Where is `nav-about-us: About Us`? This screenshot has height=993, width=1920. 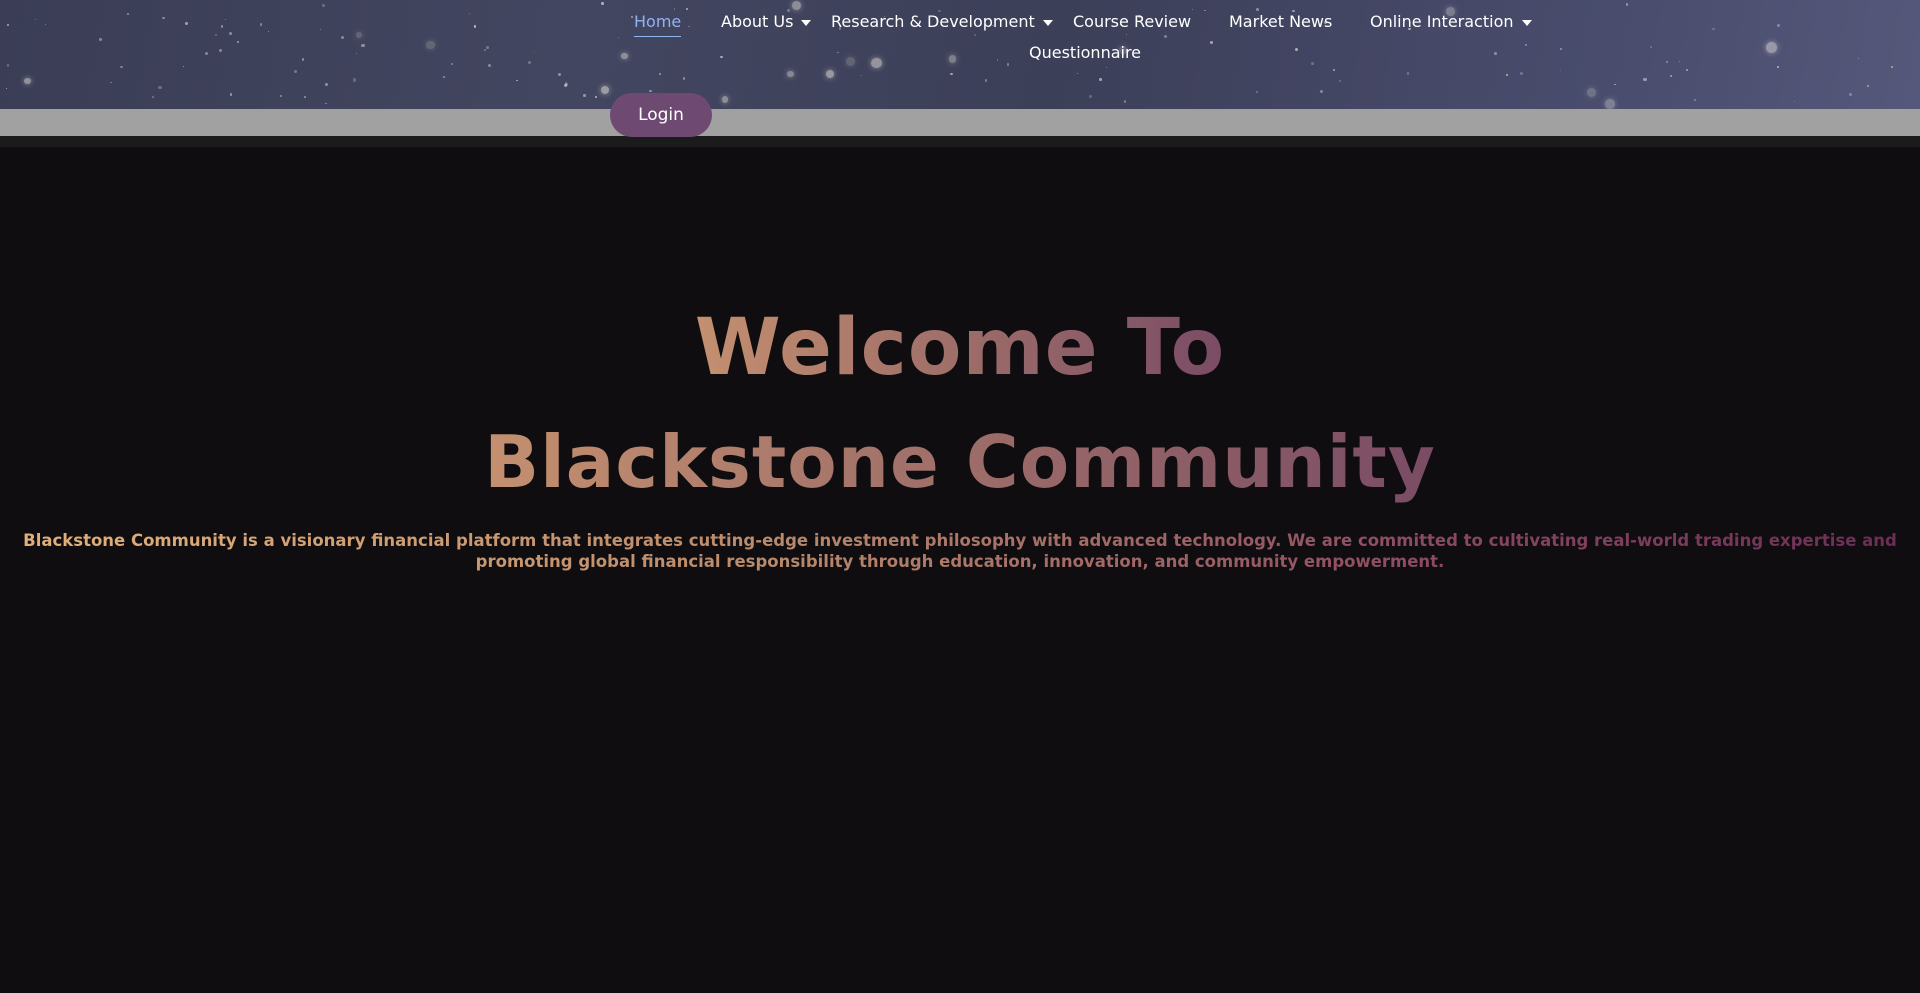
nav-about-us: About Us is located at coordinates (766, 22).